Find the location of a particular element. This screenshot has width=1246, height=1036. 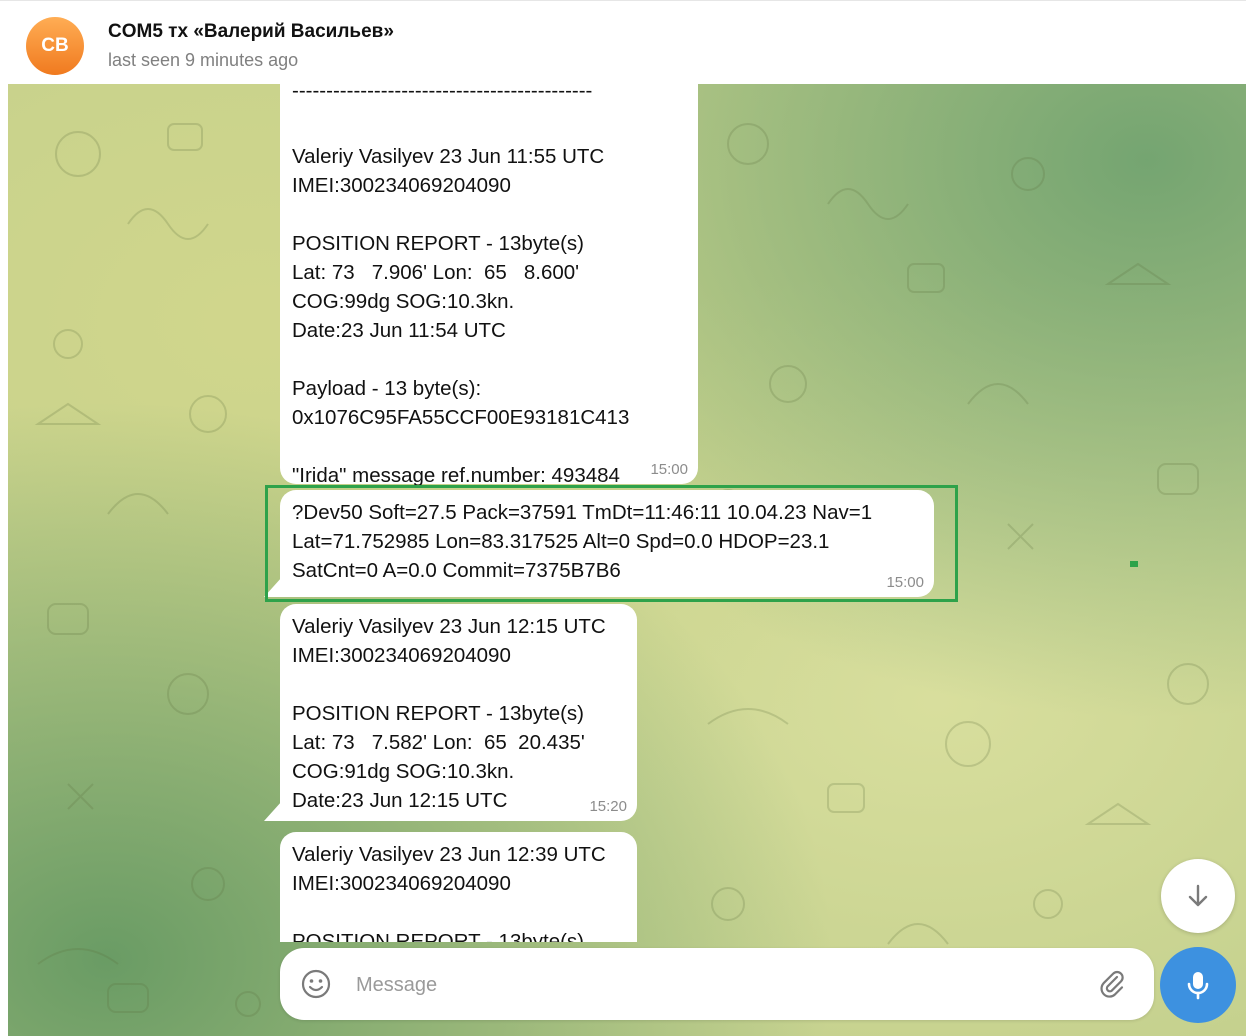

annotation-marker is located at coordinates (1134, 564).